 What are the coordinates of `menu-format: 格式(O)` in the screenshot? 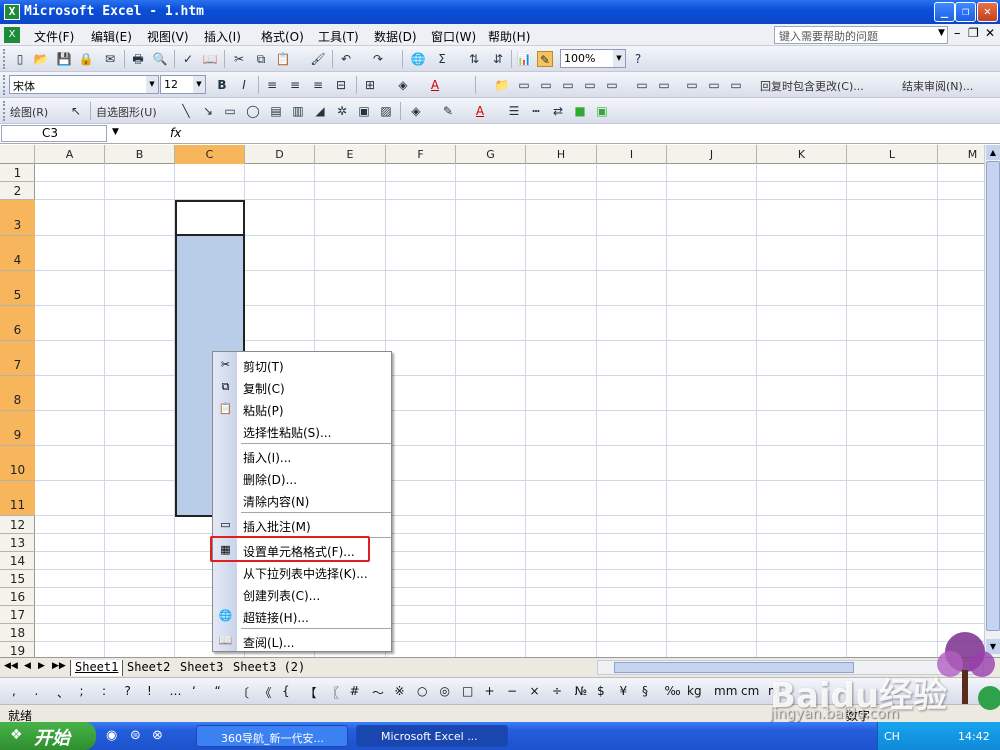 It's located at (282, 36).